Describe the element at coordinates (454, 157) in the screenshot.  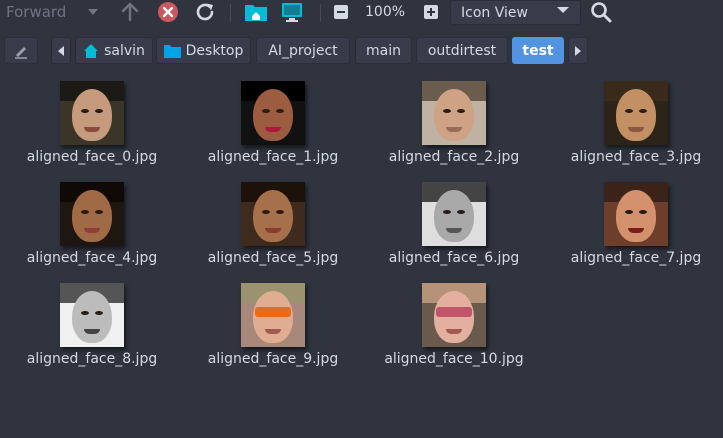
I see `file-name: aligned_face_2.jpg` at that location.